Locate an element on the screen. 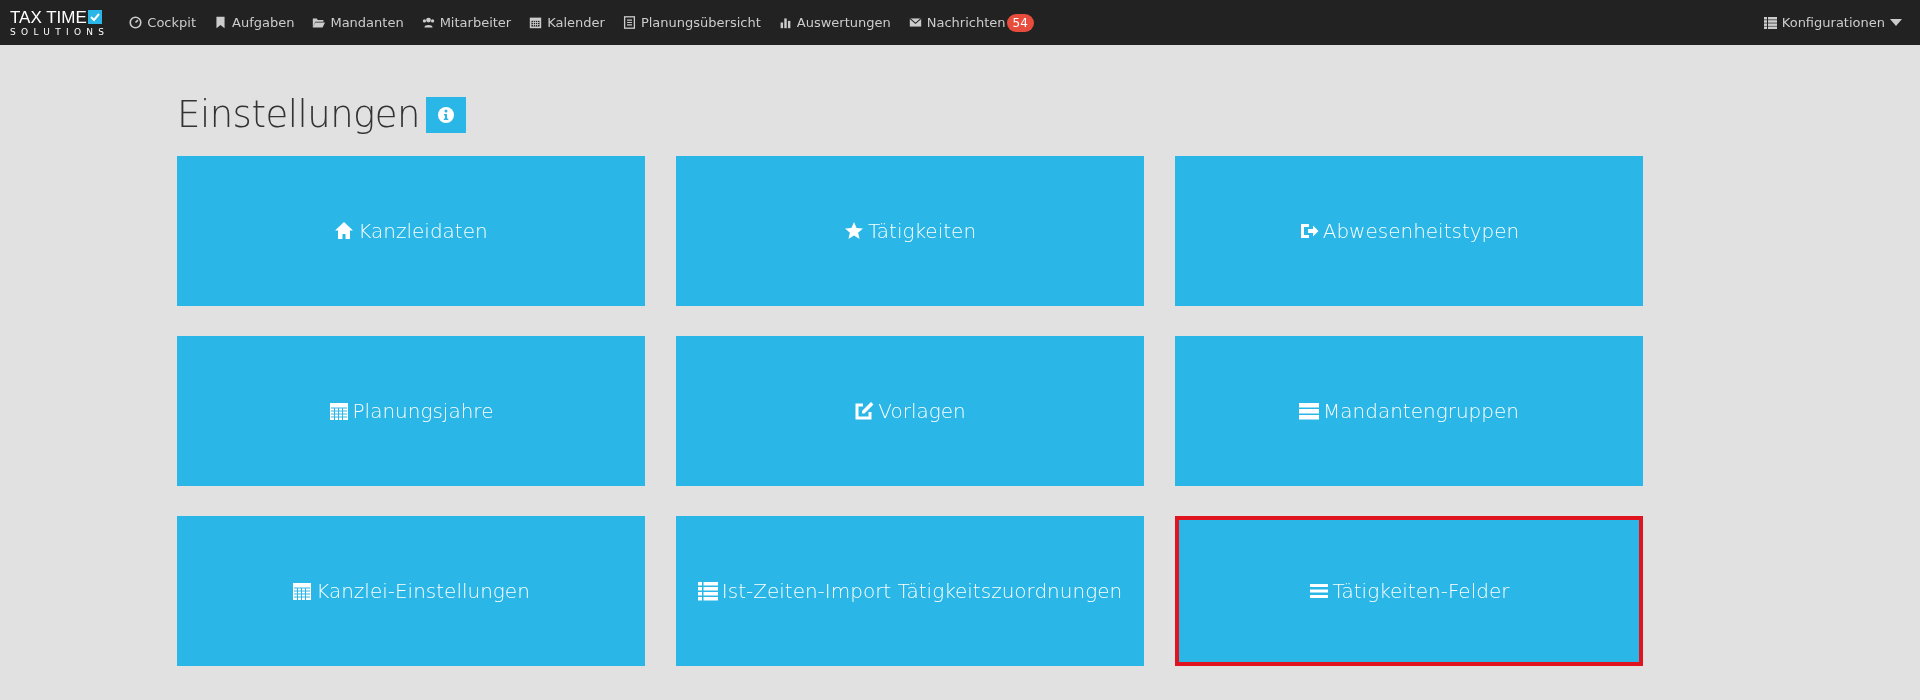 The image size is (1920, 700). server-icon is located at coordinates (1309, 411).